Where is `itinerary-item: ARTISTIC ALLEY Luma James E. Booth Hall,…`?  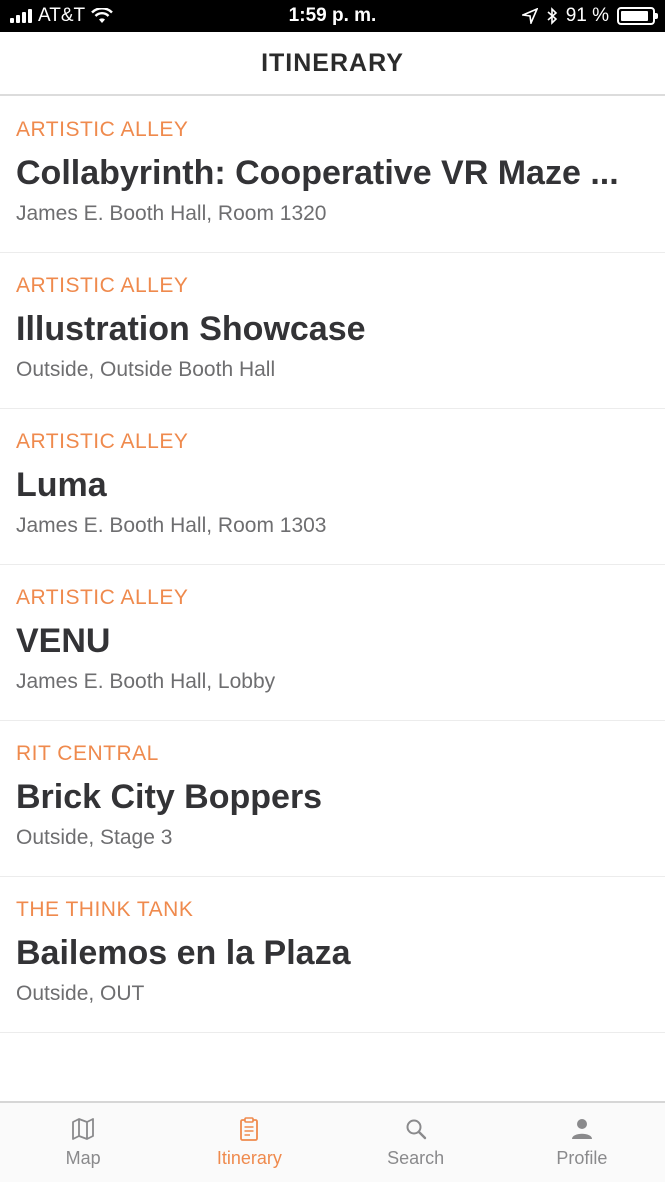 itinerary-item: ARTISTIC ALLEY Luma James E. Booth Hall,… is located at coordinates (332, 487).